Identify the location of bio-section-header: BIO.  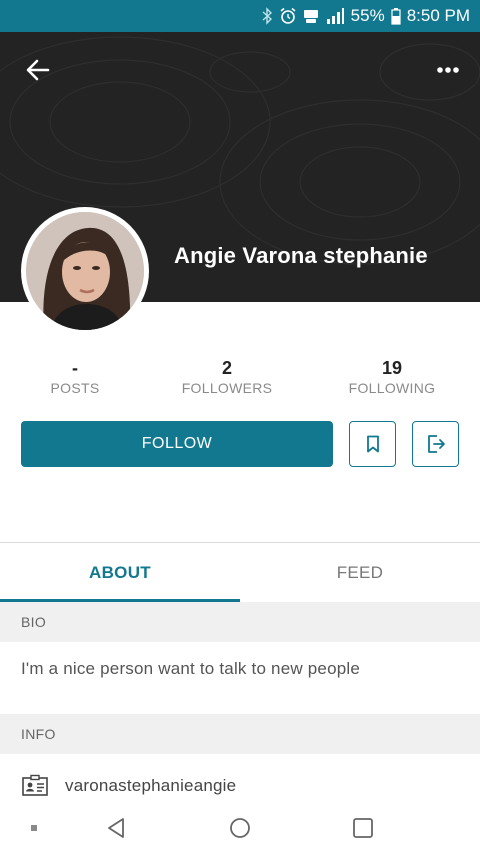
(240, 622).